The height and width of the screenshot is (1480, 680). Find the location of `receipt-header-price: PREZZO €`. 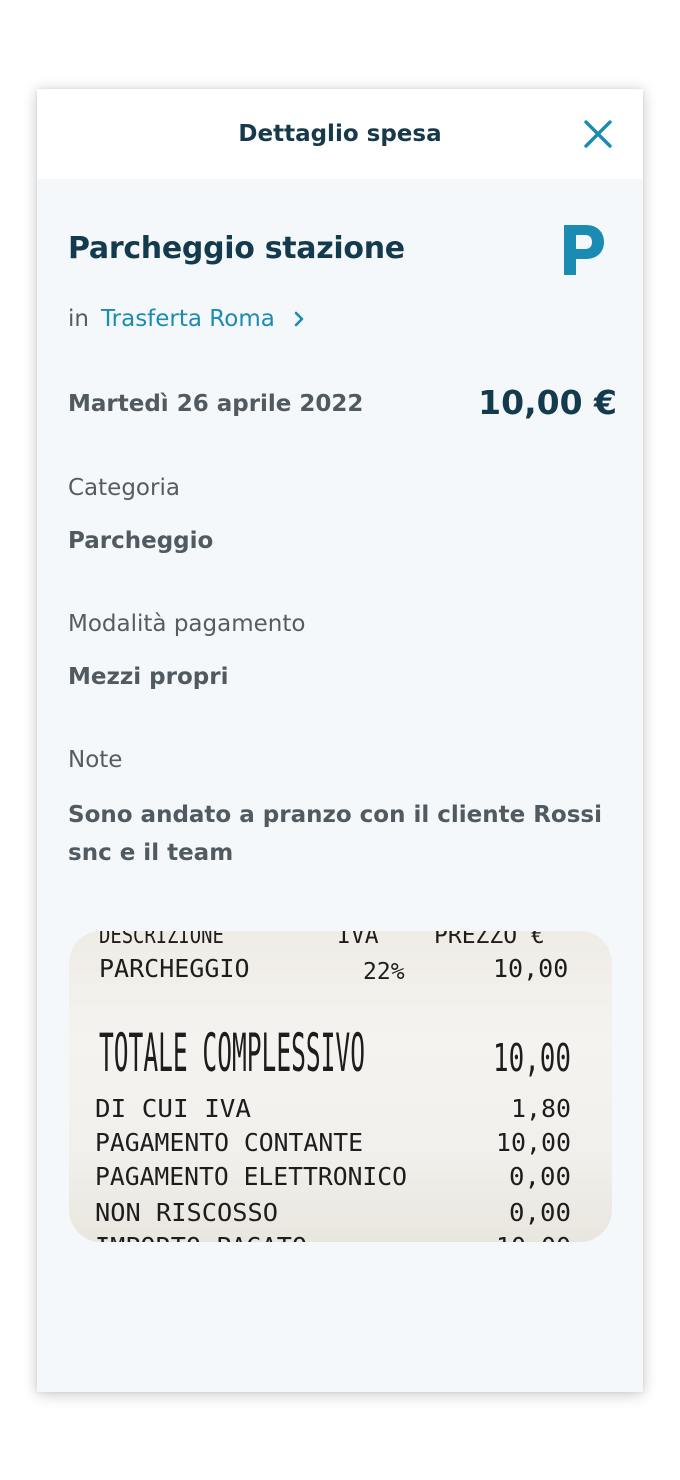

receipt-header-price: PREZZO € is located at coordinates (489, 940).